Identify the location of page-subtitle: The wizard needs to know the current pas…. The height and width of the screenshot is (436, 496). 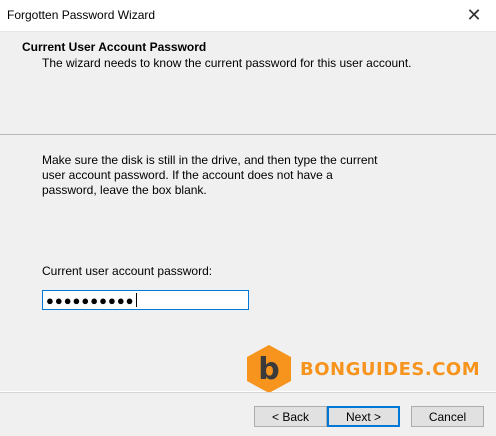
(227, 63).